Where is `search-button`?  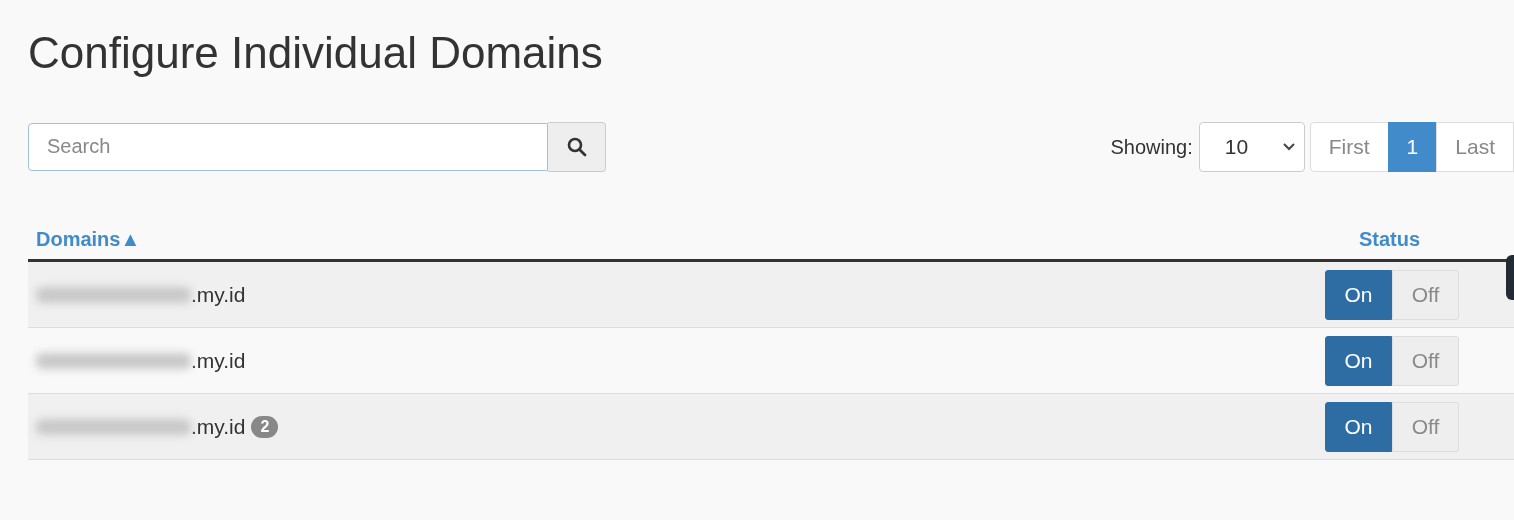 search-button is located at coordinates (577, 146).